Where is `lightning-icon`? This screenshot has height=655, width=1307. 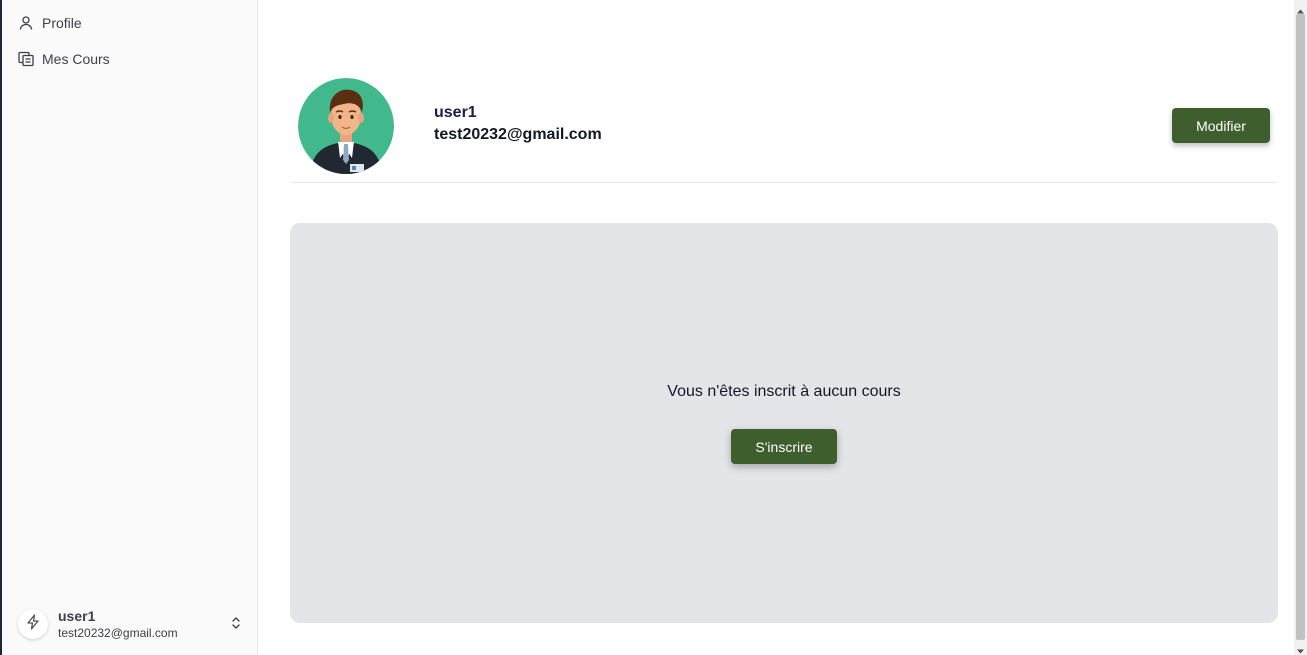
lightning-icon is located at coordinates (33, 624).